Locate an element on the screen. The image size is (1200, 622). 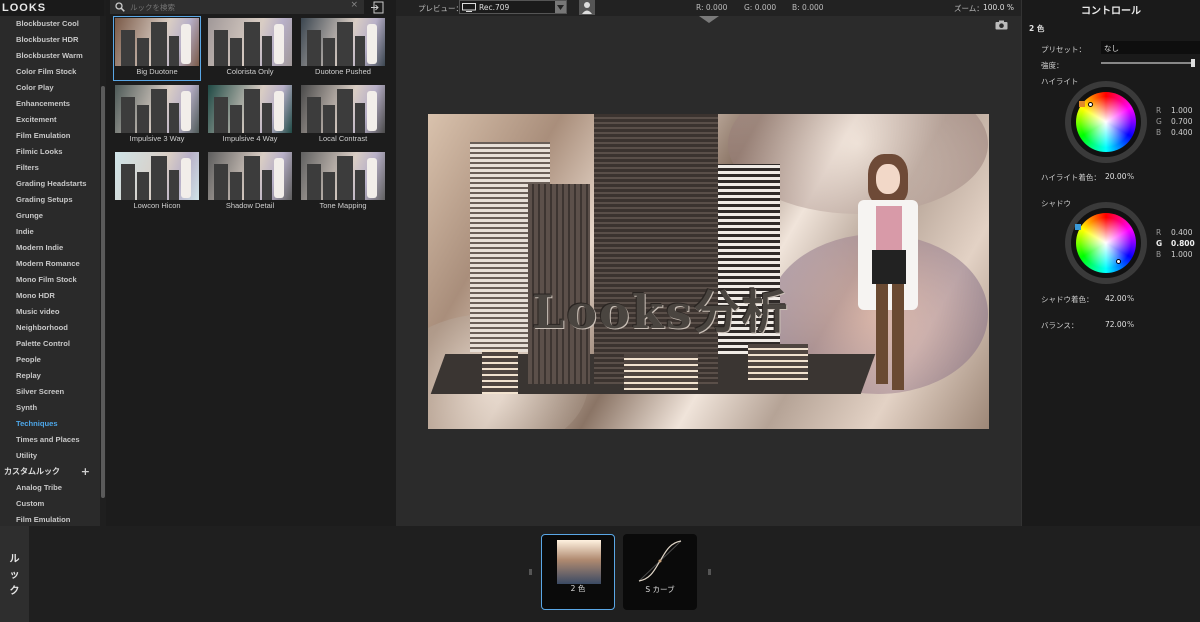
readout-r: R: 0.000 is located at coordinates (712, 7).